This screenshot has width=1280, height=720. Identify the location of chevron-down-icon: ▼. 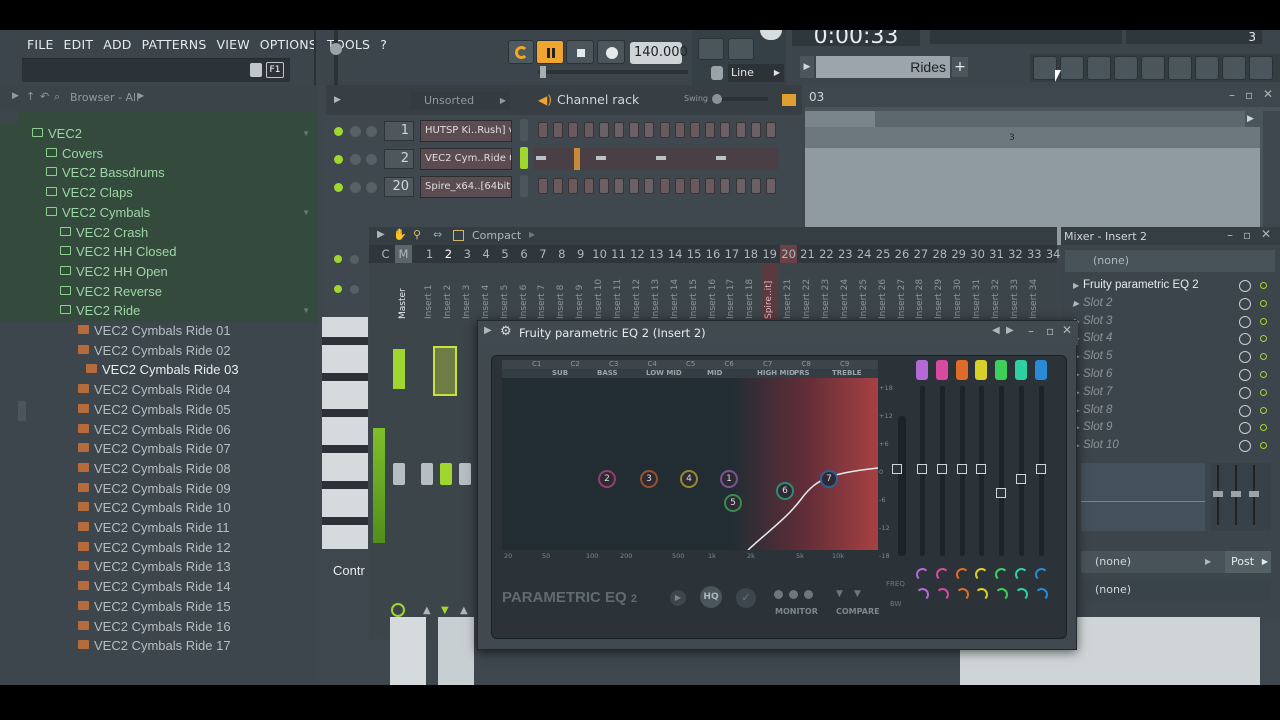
(306, 310).